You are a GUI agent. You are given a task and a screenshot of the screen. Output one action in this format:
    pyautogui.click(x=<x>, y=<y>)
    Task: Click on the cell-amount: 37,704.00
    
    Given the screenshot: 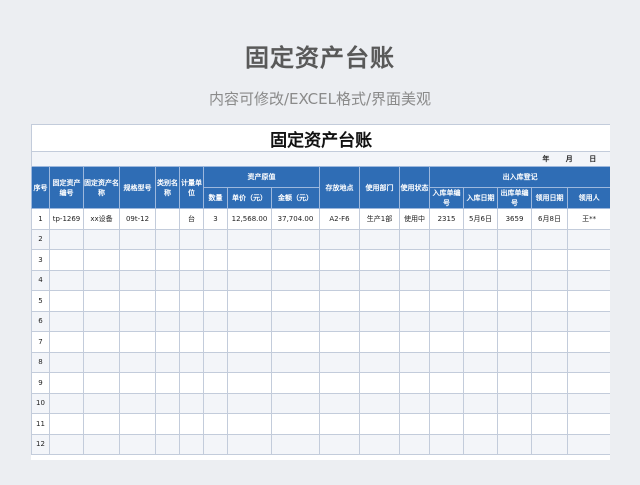 What is the action you would take?
    pyautogui.click(x=295, y=219)
    